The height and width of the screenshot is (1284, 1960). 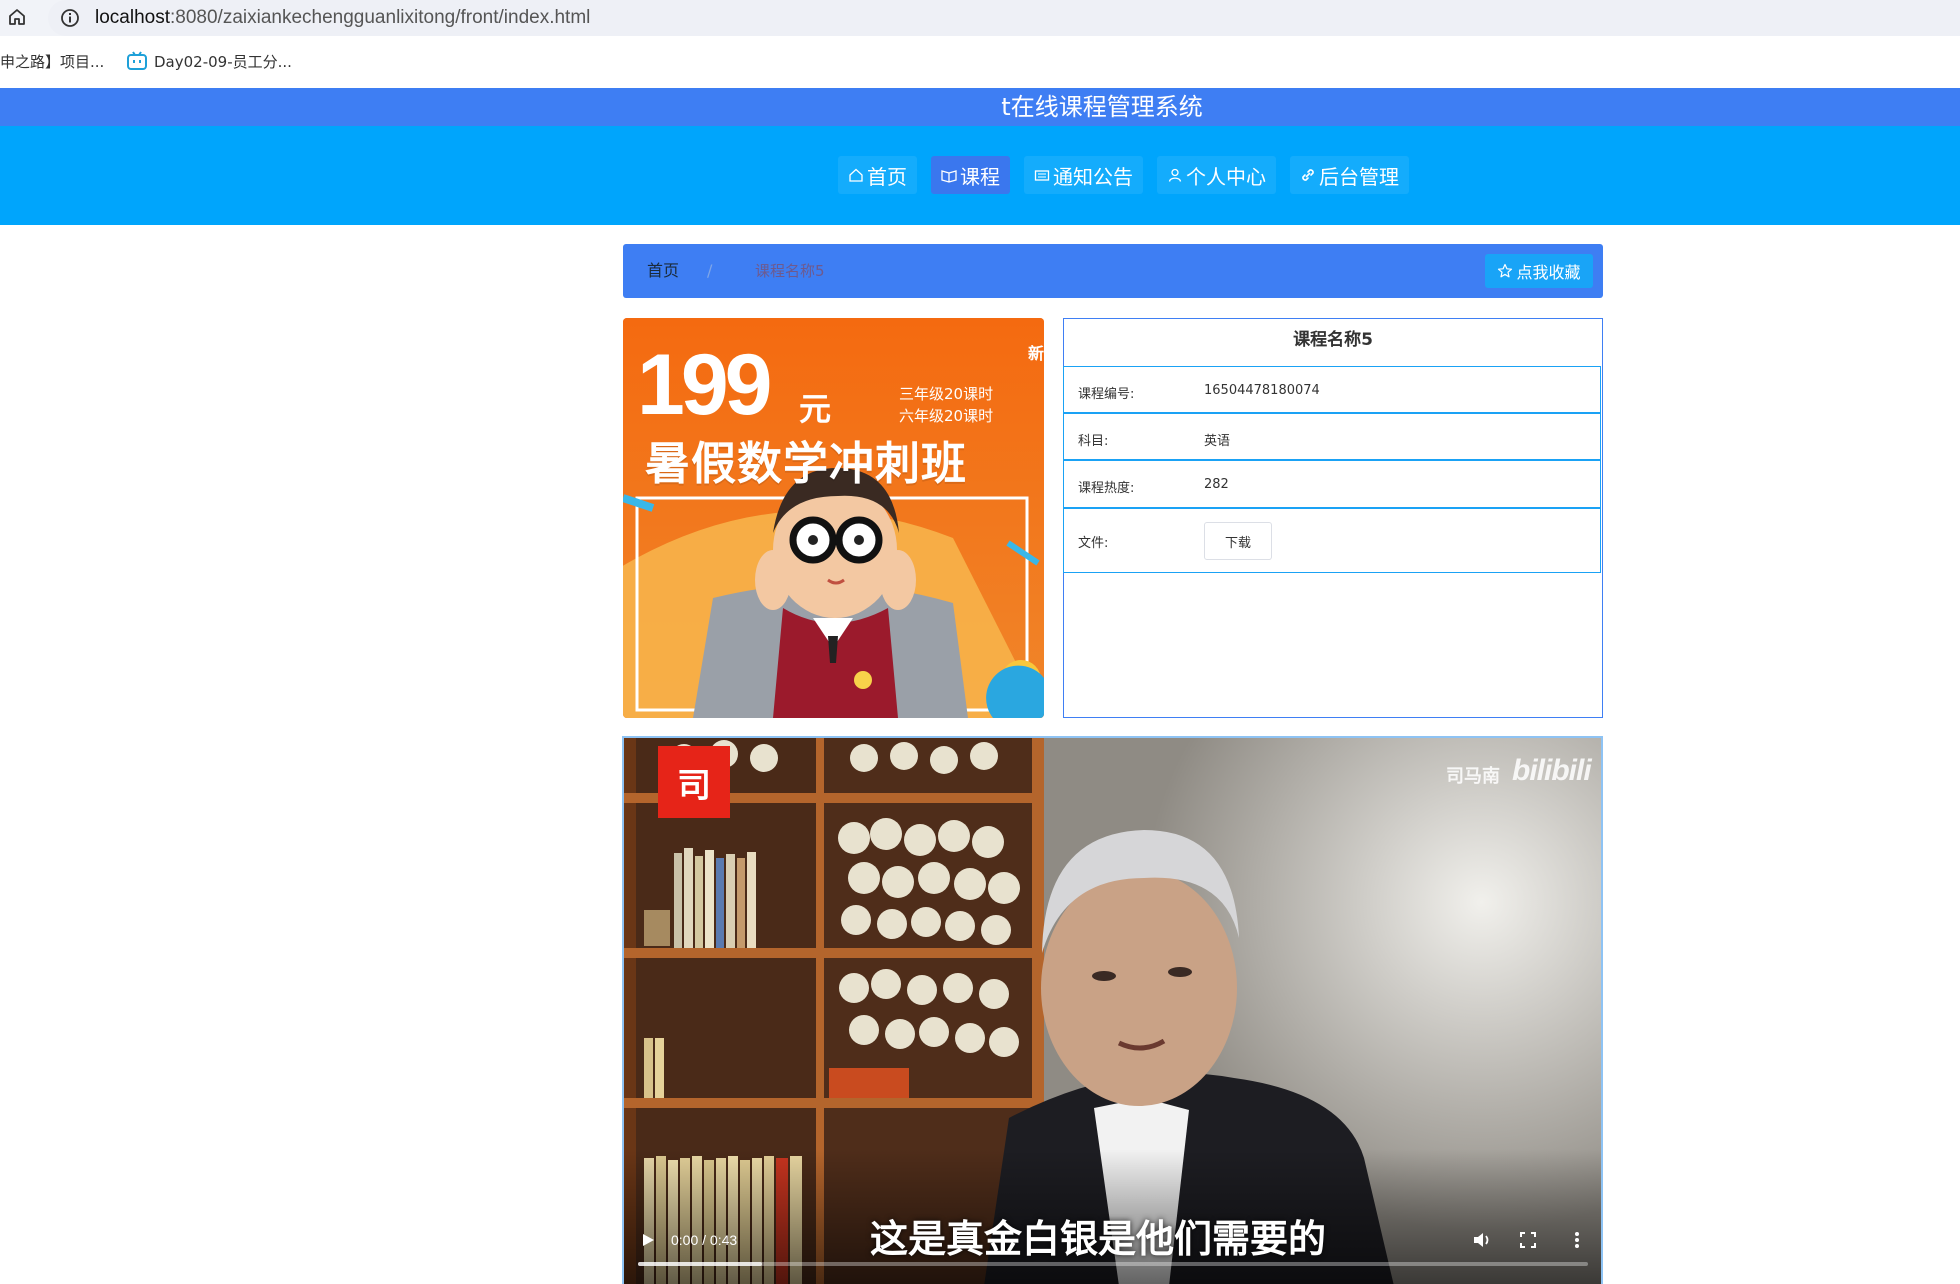 What do you see at coordinates (1042, 175) in the screenshot?
I see `news-icon` at bounding box center [1042, 175].